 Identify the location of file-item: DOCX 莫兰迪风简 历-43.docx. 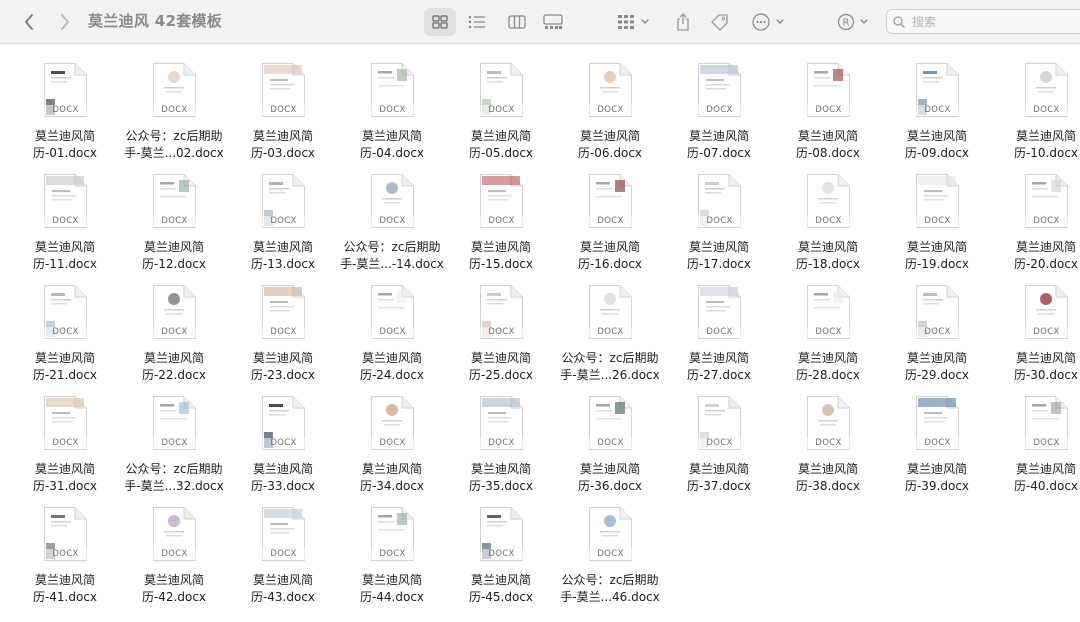
(283, 546).